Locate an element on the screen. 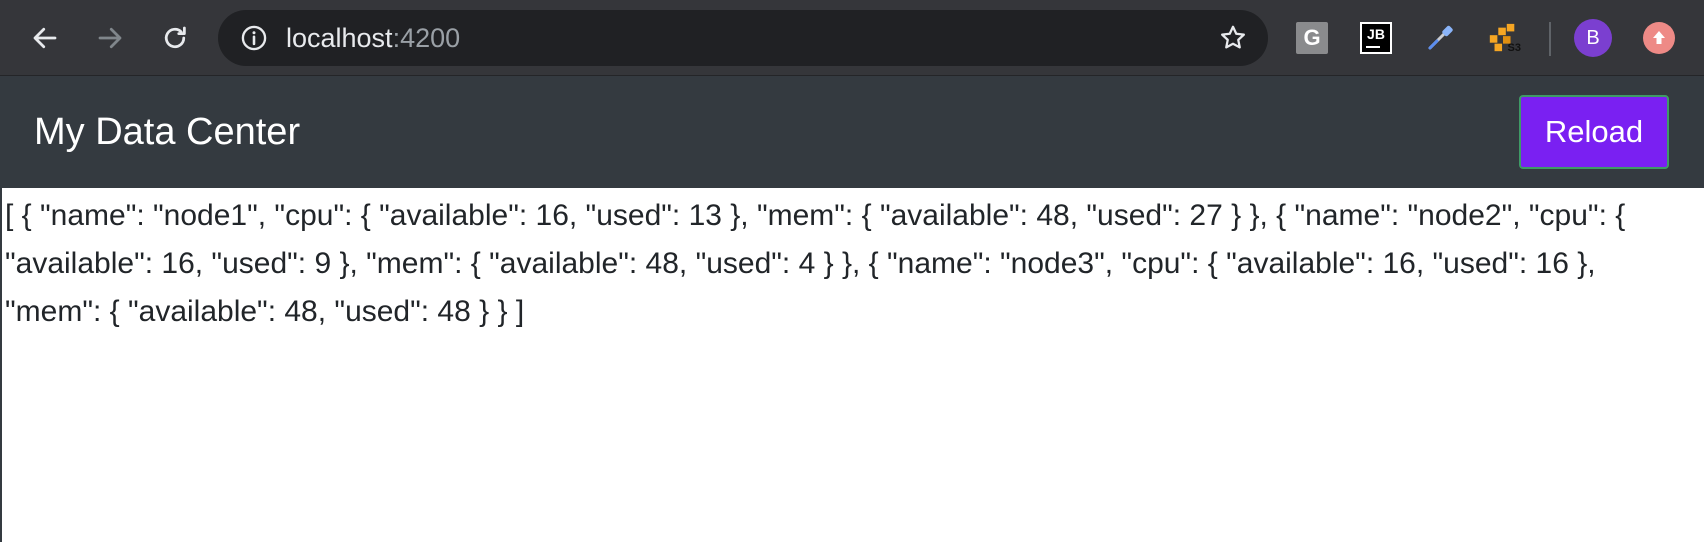 This screenshot has width=1704, height=542. arrow-left-icon is located at coordinates (45, 38).